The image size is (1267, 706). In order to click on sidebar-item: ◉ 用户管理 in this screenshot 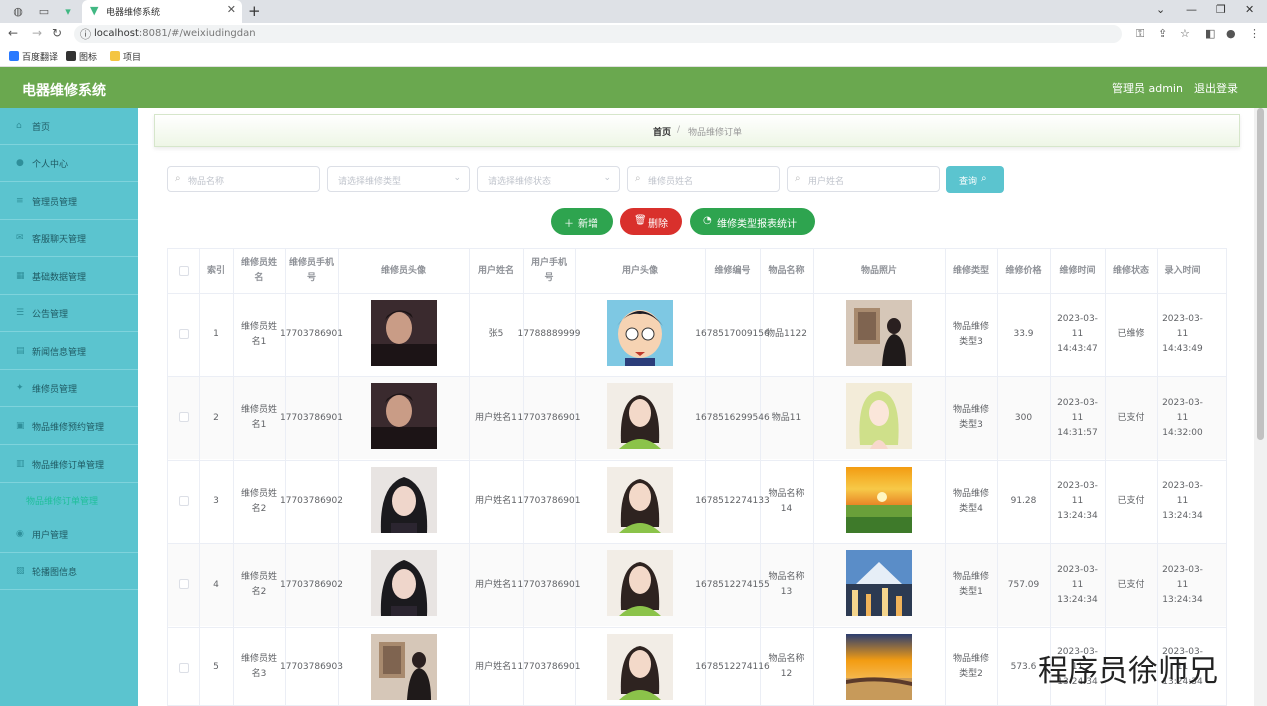, I will do `click(69, 534)`.